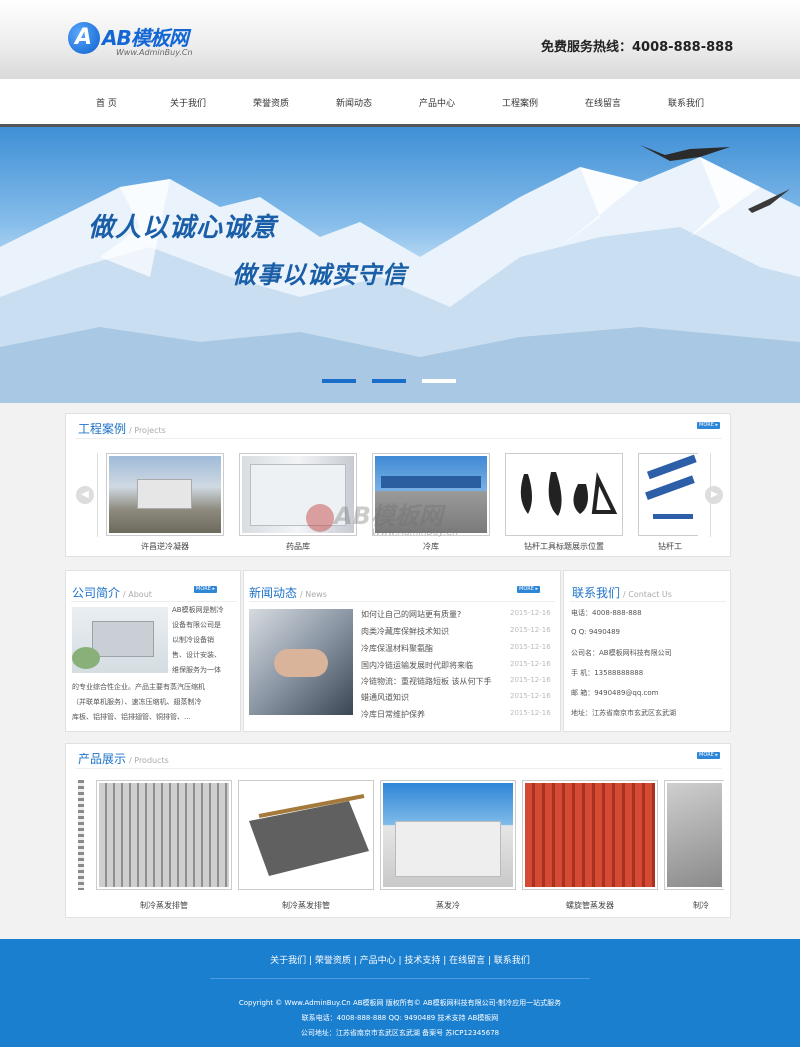 The width and height of the screenshot is (800, 1047). I want to click on watermark-sub: Www.AdminBuy.Cn, so click(415, 533).